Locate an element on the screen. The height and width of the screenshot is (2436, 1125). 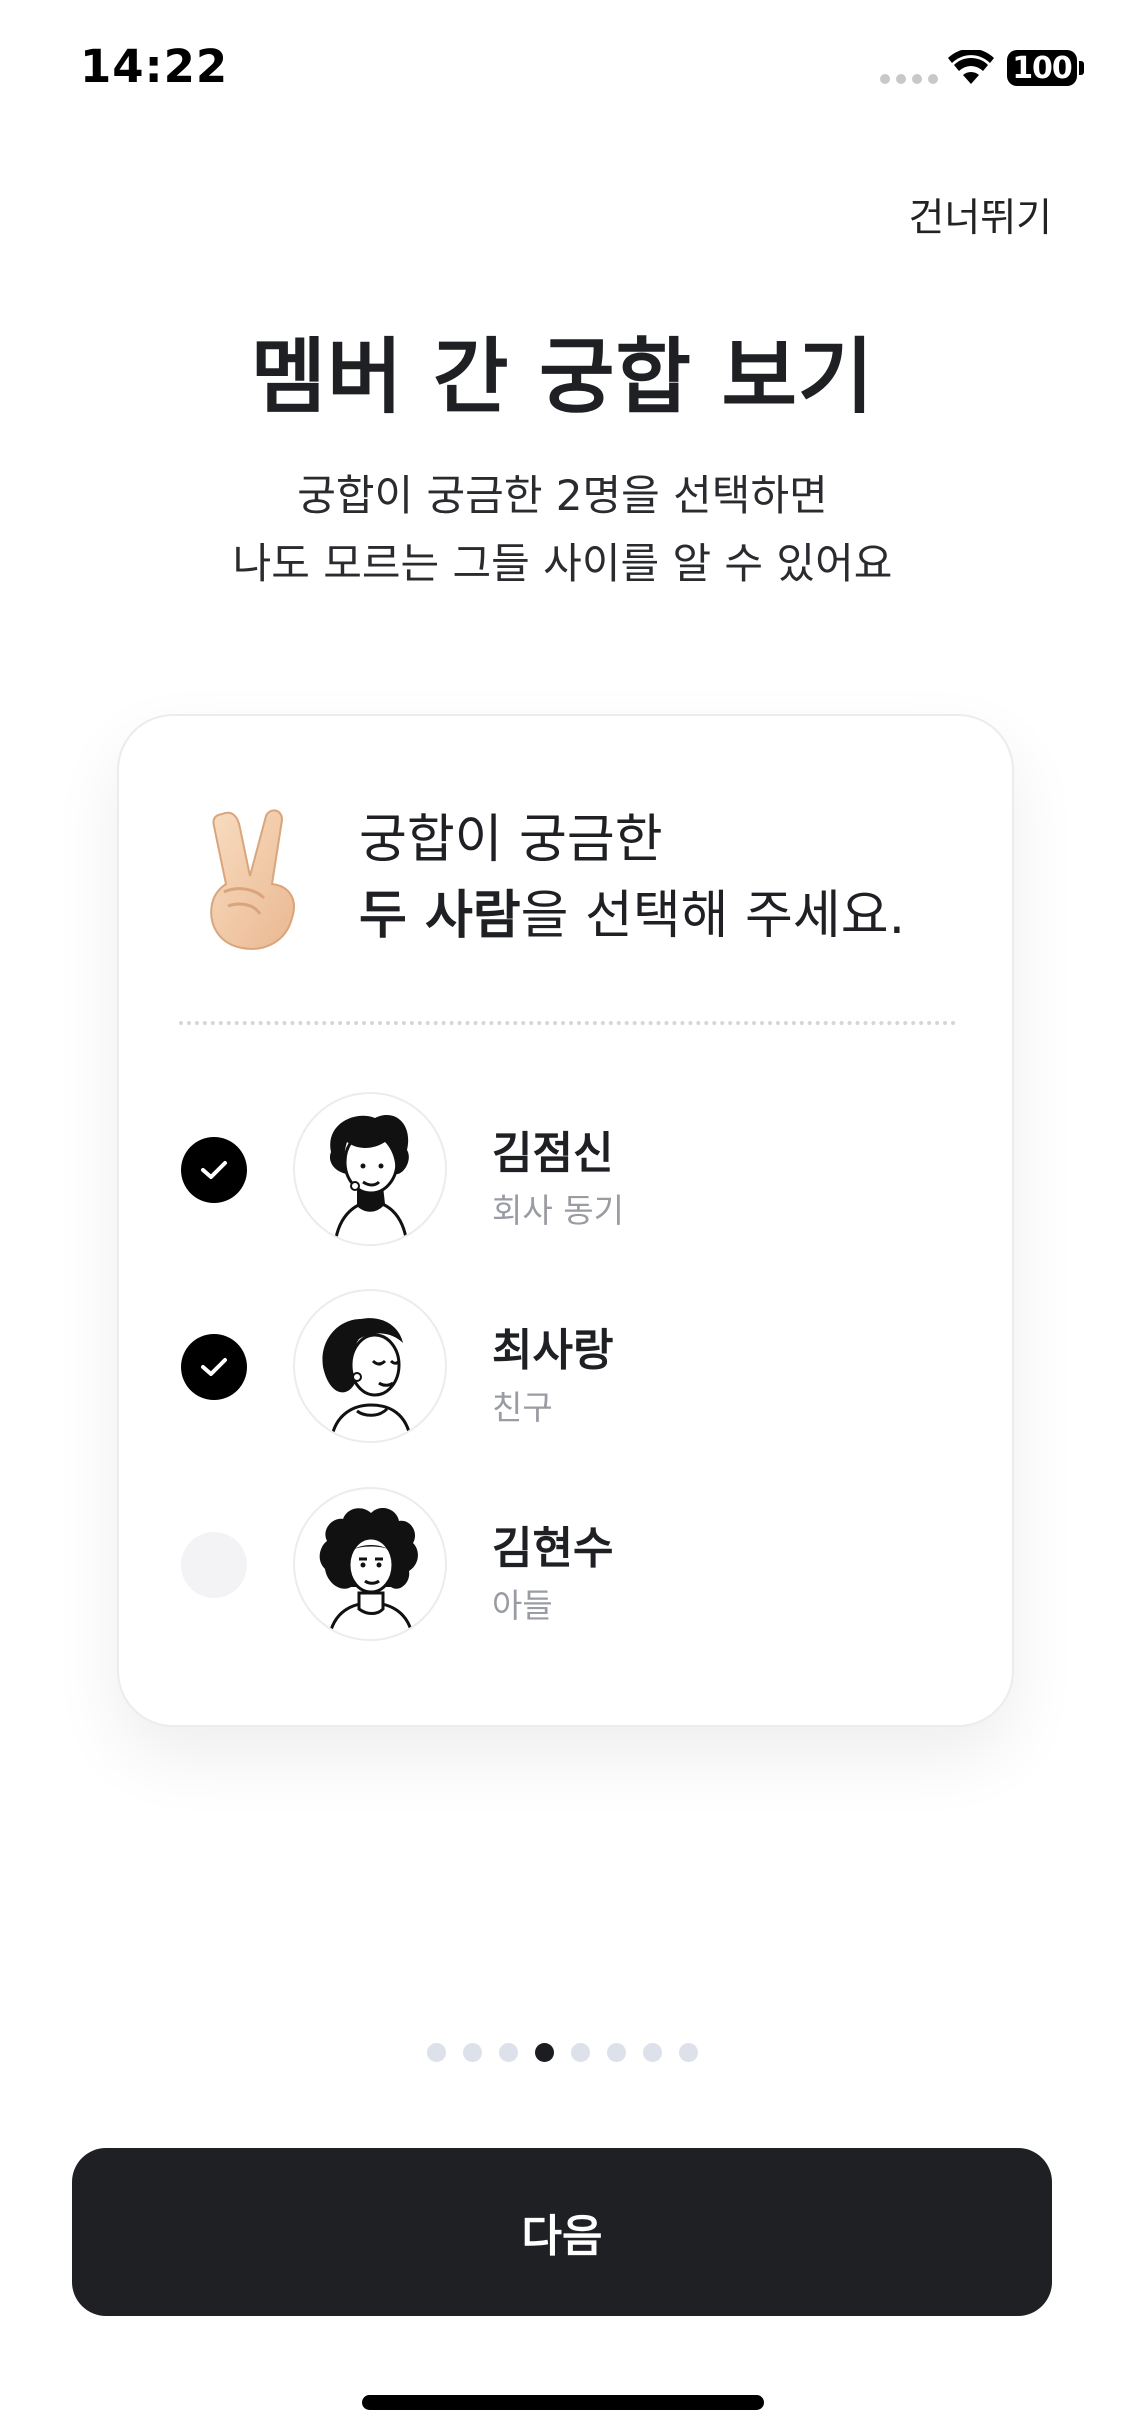
battery-icon: 100 is located at coordinates (1042, 68).